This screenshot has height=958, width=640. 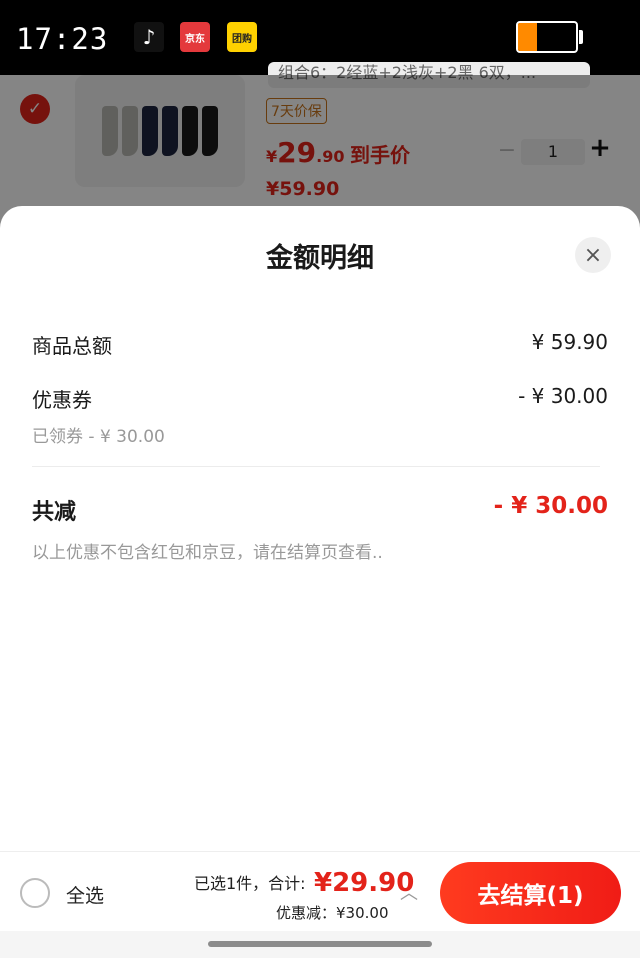 I want to click on select-all-label: 全选, so click(x=85, y=894).